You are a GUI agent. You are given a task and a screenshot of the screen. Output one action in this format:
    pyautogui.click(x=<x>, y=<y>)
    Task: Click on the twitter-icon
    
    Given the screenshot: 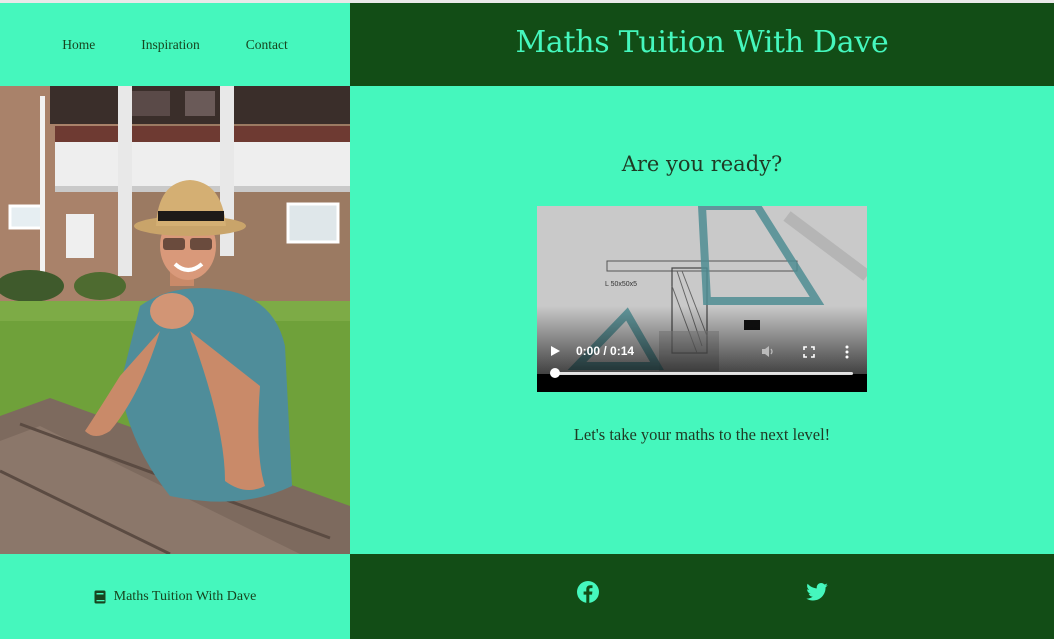 What is the action you would take?
    pyautogui.click(x=817, y=592)
    